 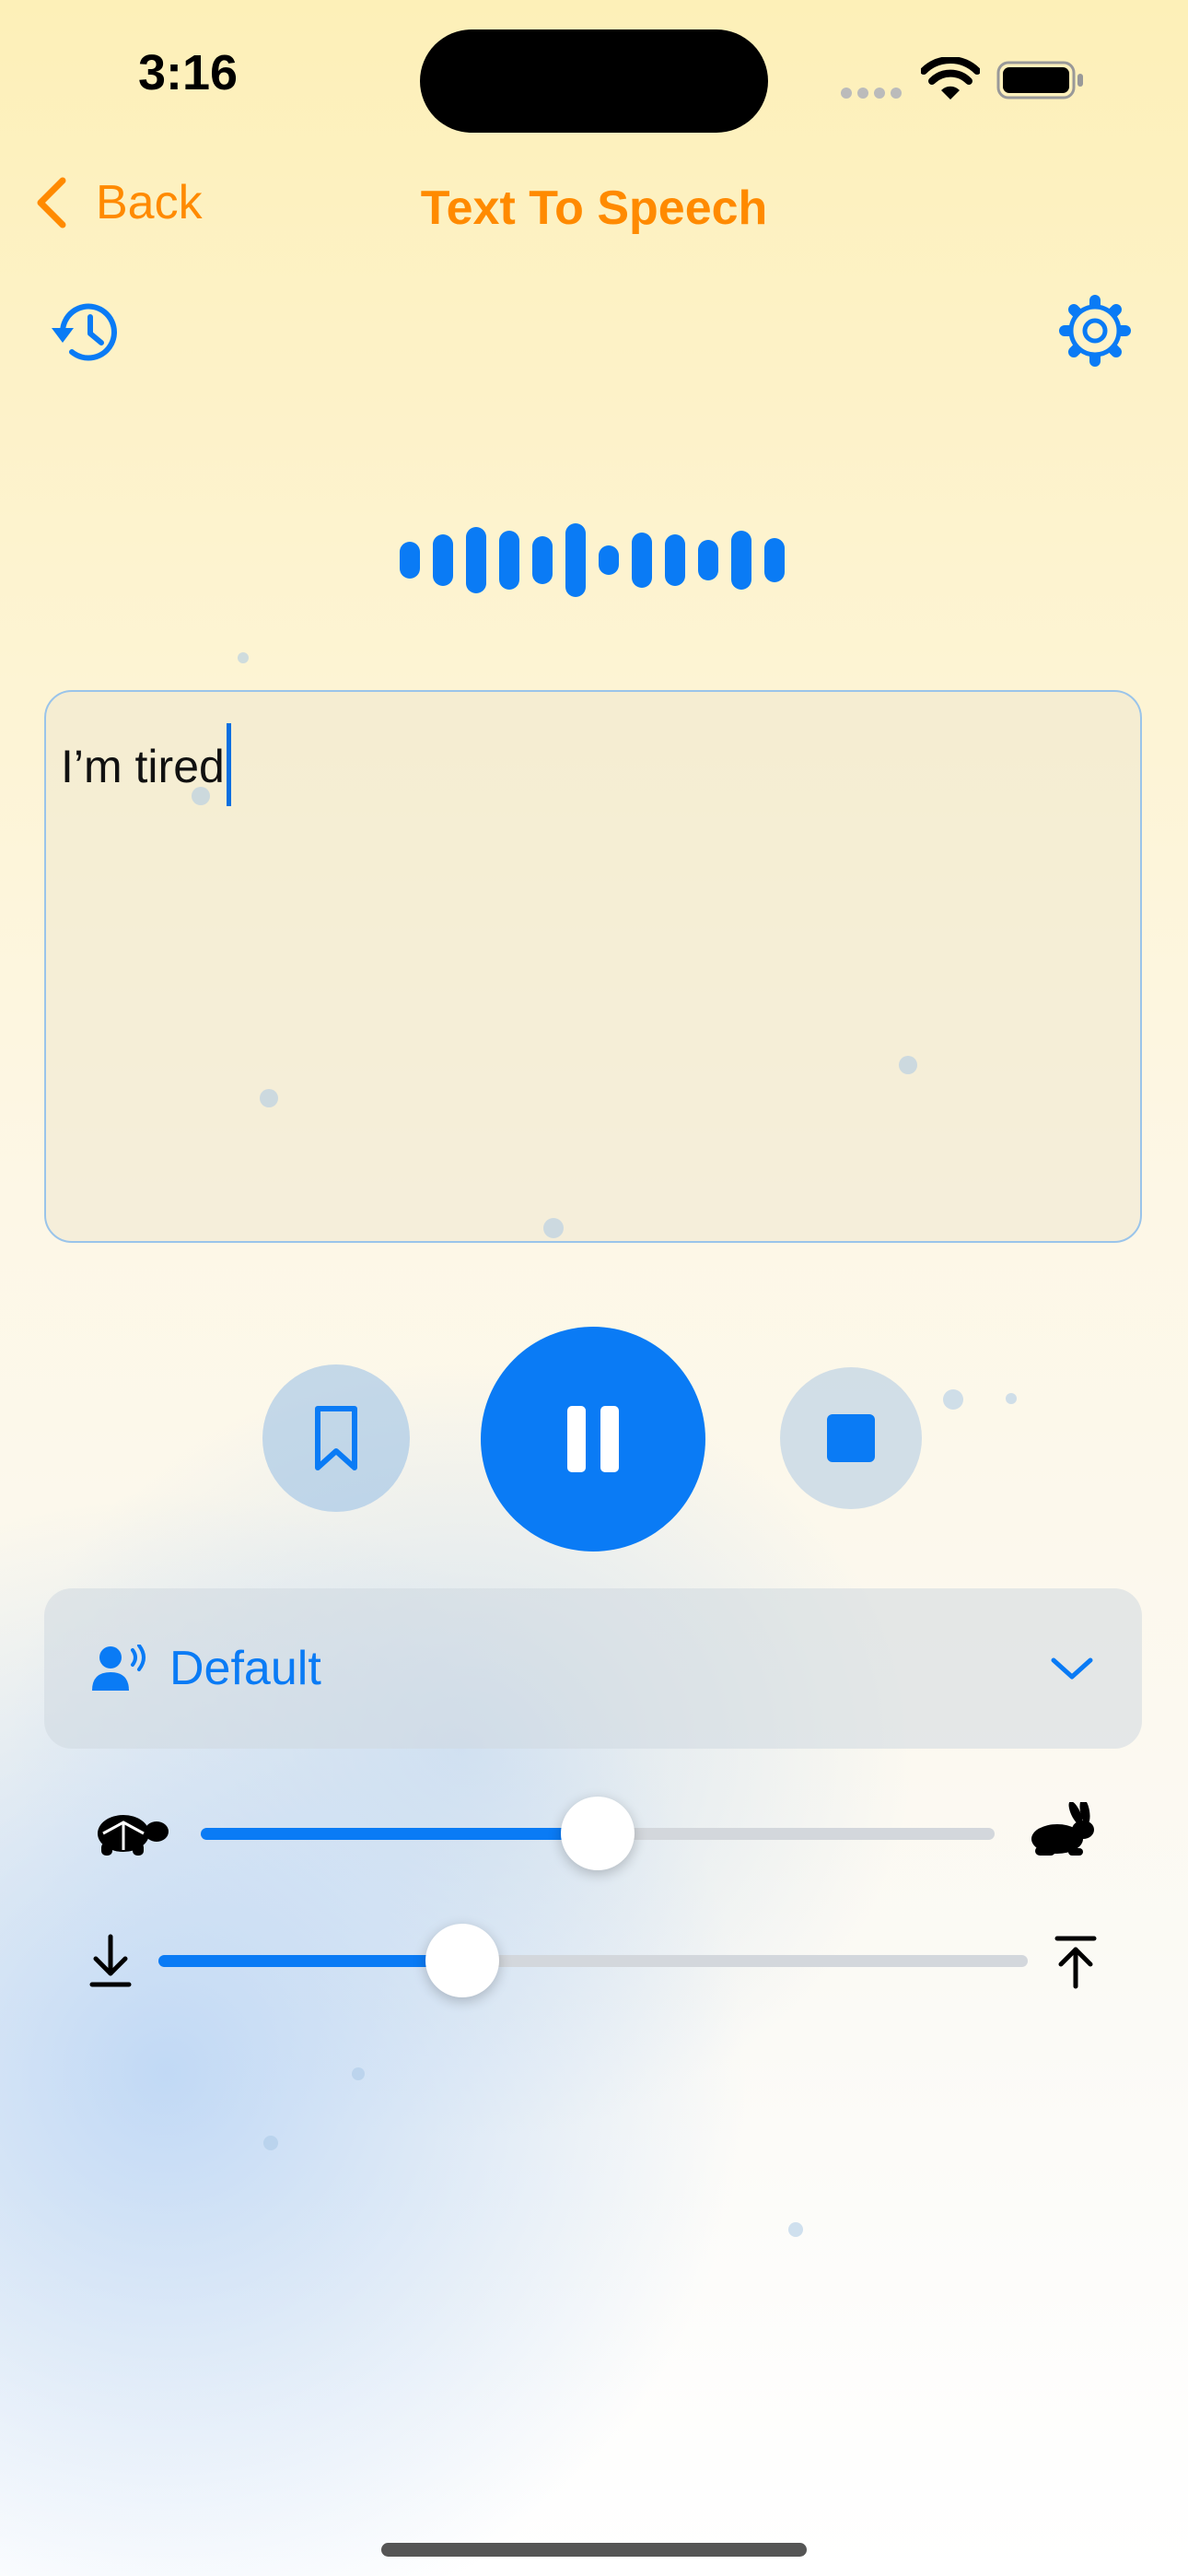 I want to click on pitch-slider, so click(x=593, y=1960).